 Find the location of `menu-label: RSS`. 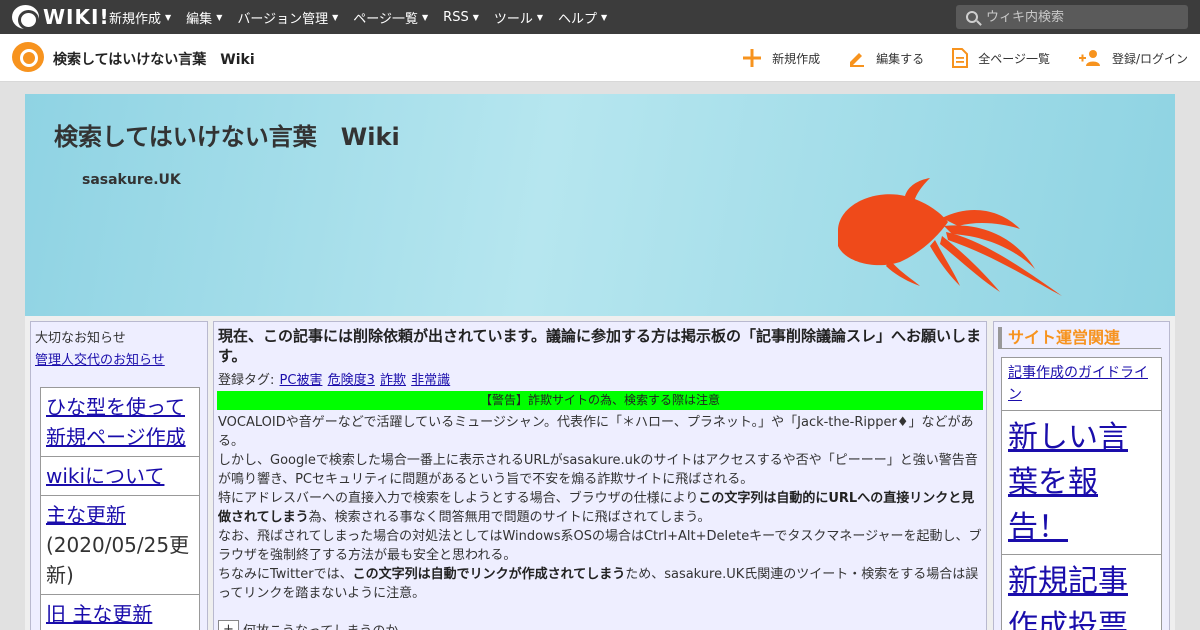

menu-label: RSS is located at coordinates (456, 17).